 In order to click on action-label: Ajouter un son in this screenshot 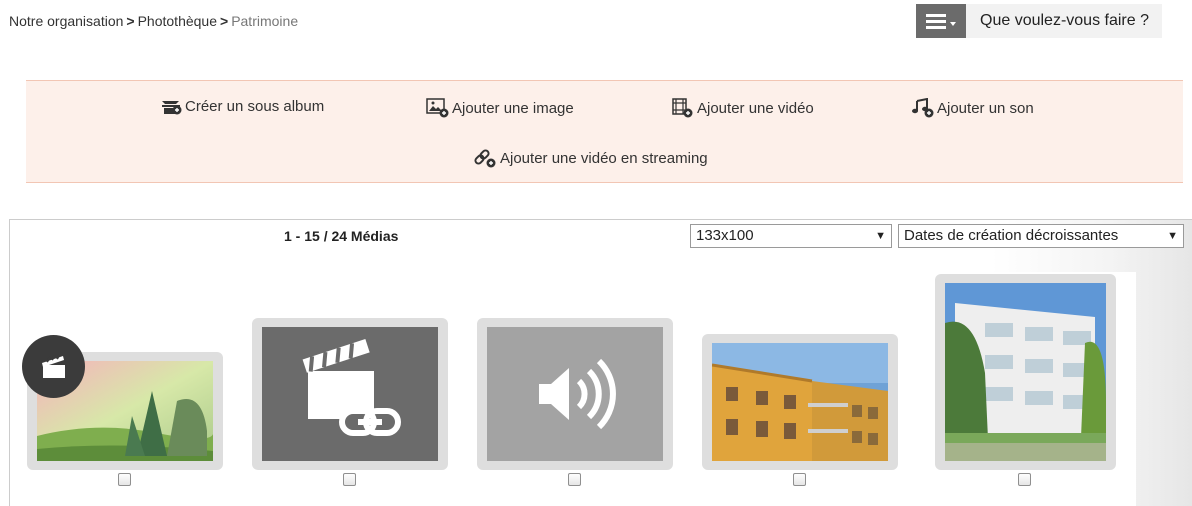, I will do `click(985, 108)`.